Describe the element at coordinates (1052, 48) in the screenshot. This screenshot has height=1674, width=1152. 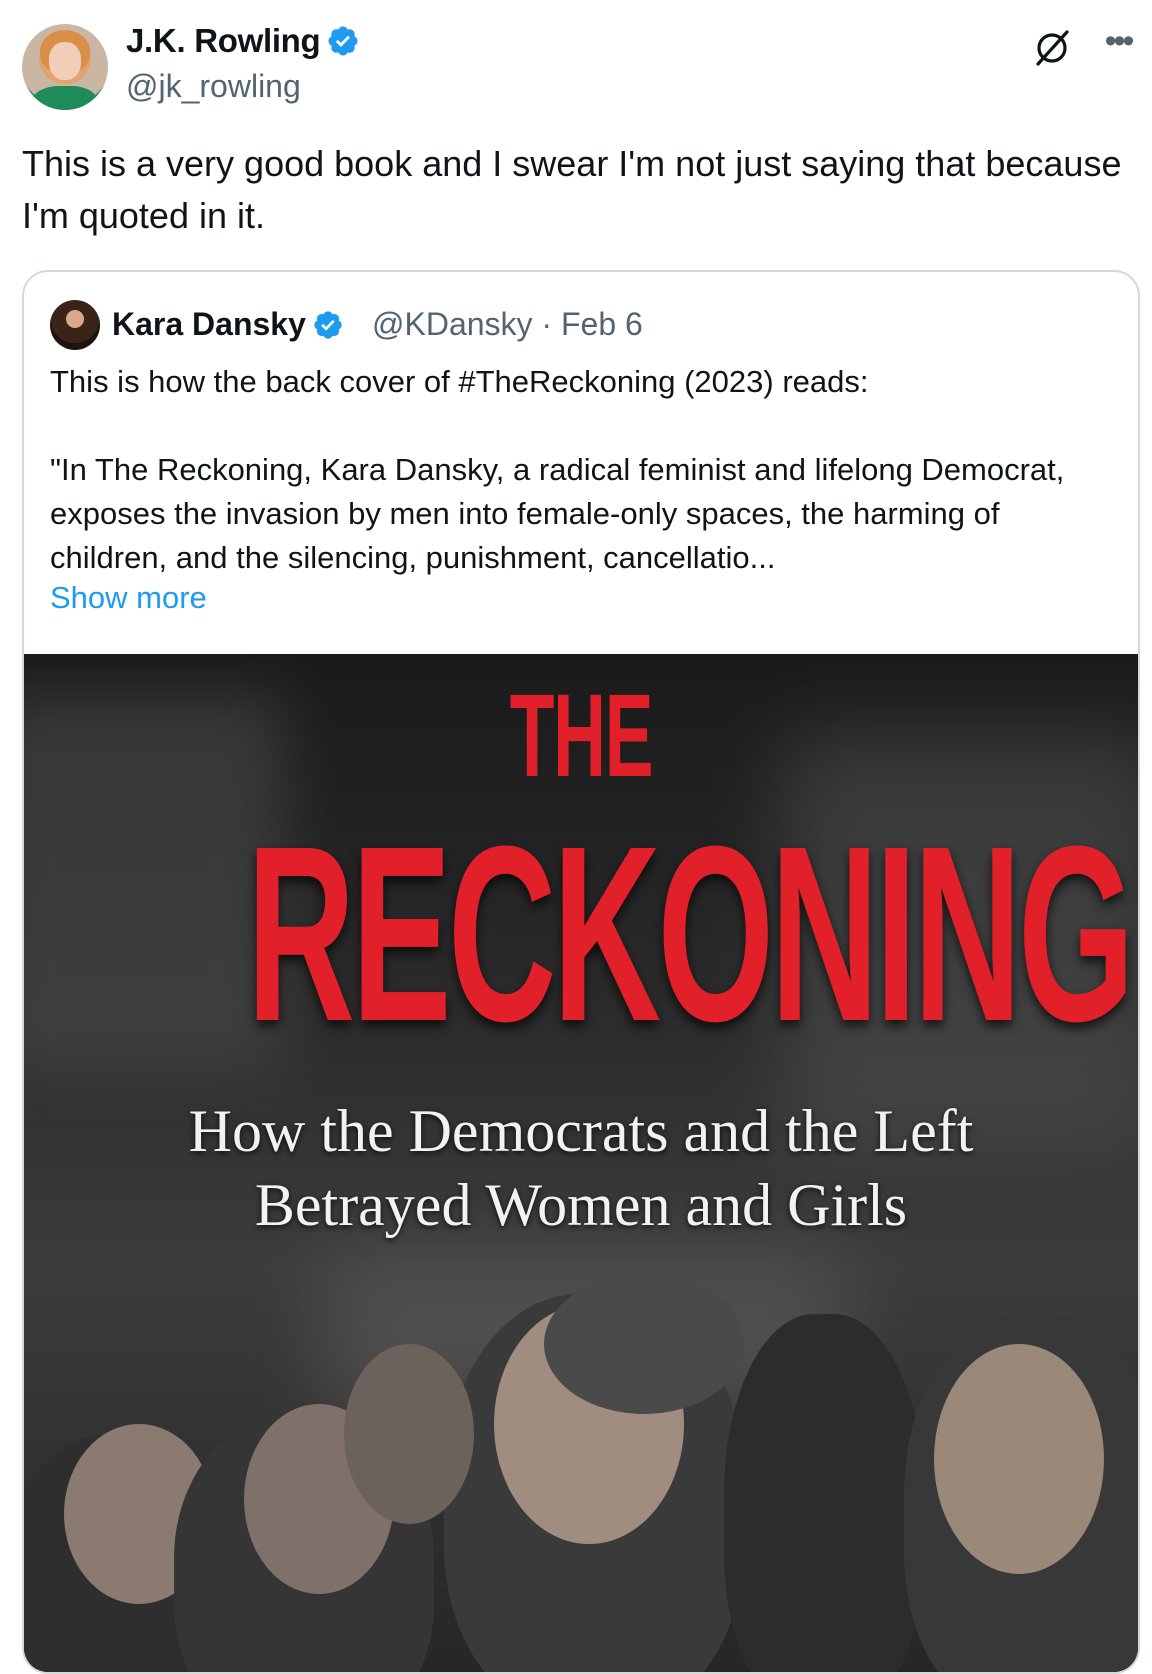
I see `grok-icon` at that location.